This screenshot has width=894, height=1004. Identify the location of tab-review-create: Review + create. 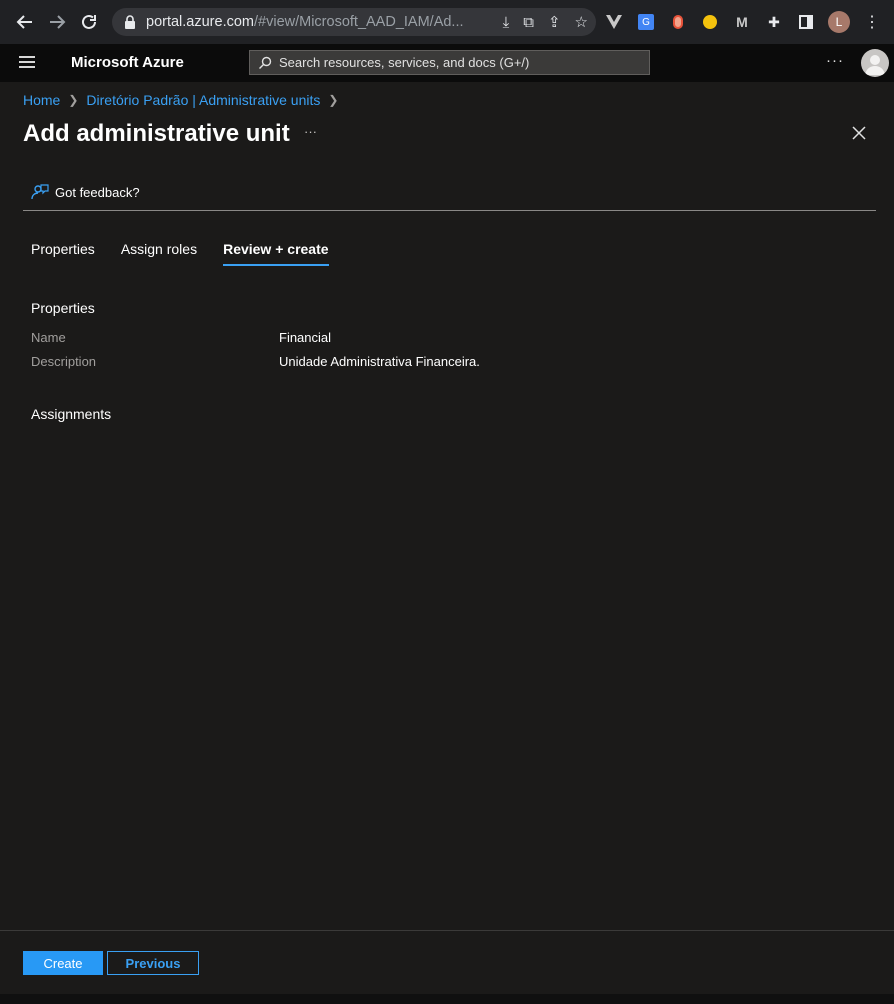
(276, 253).